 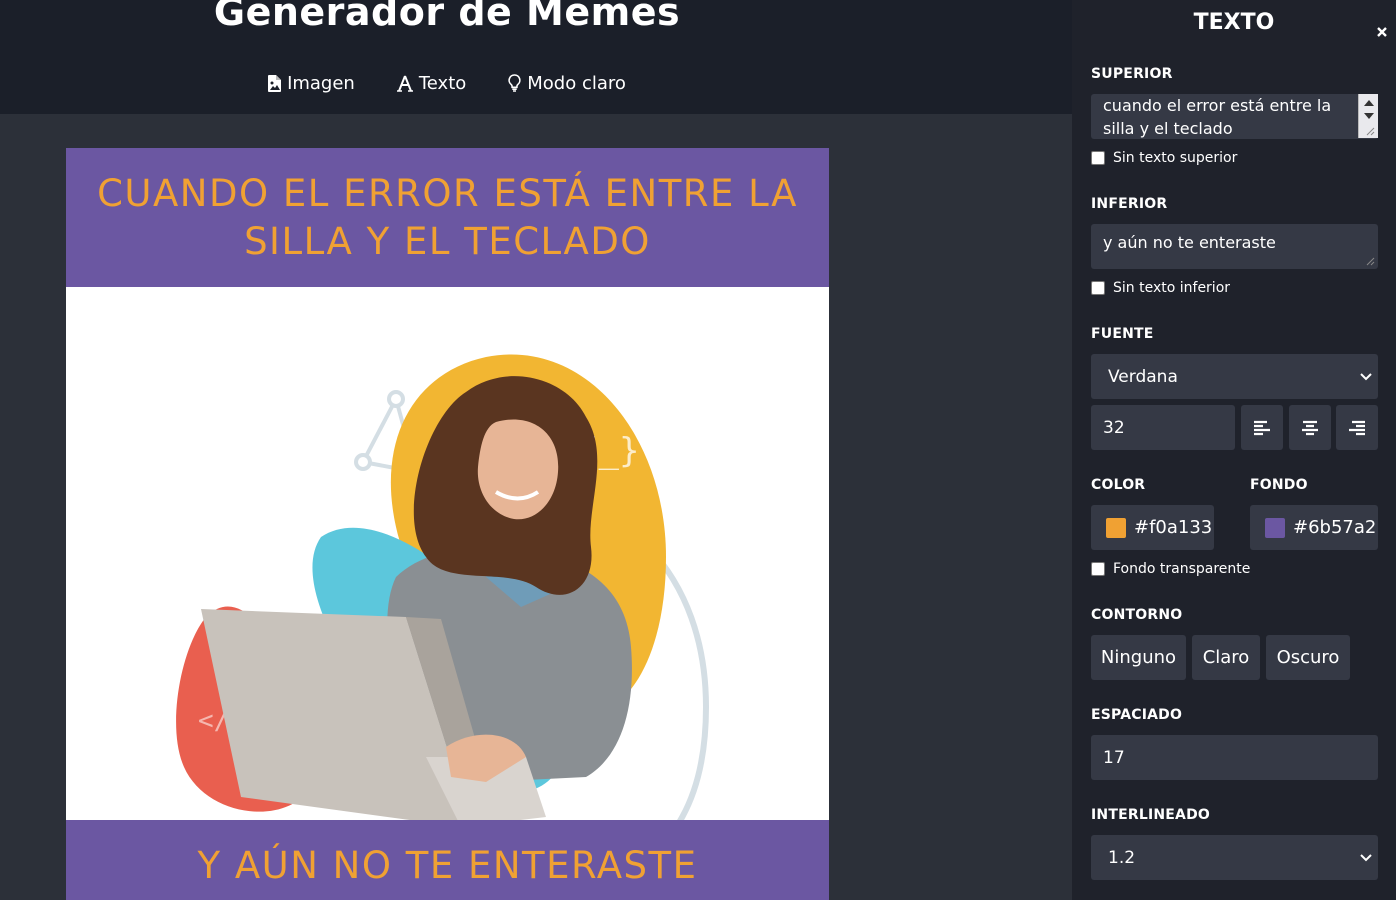 What do you see at coordinates (1138, 657) in the screenshot?
I see `outline-none-button: Ninguno` at bounding box center [1138, 657].